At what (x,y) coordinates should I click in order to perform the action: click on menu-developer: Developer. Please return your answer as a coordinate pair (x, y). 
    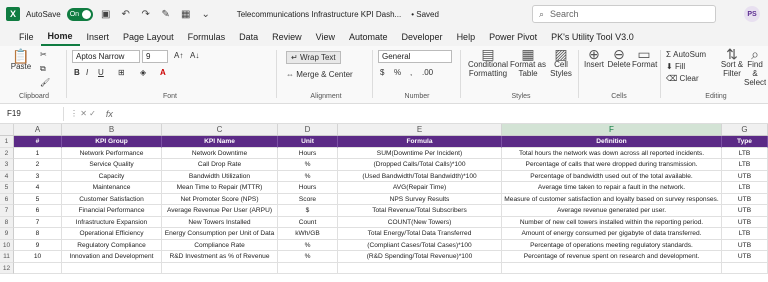
    Looking at the image, I should click on (422, 37).